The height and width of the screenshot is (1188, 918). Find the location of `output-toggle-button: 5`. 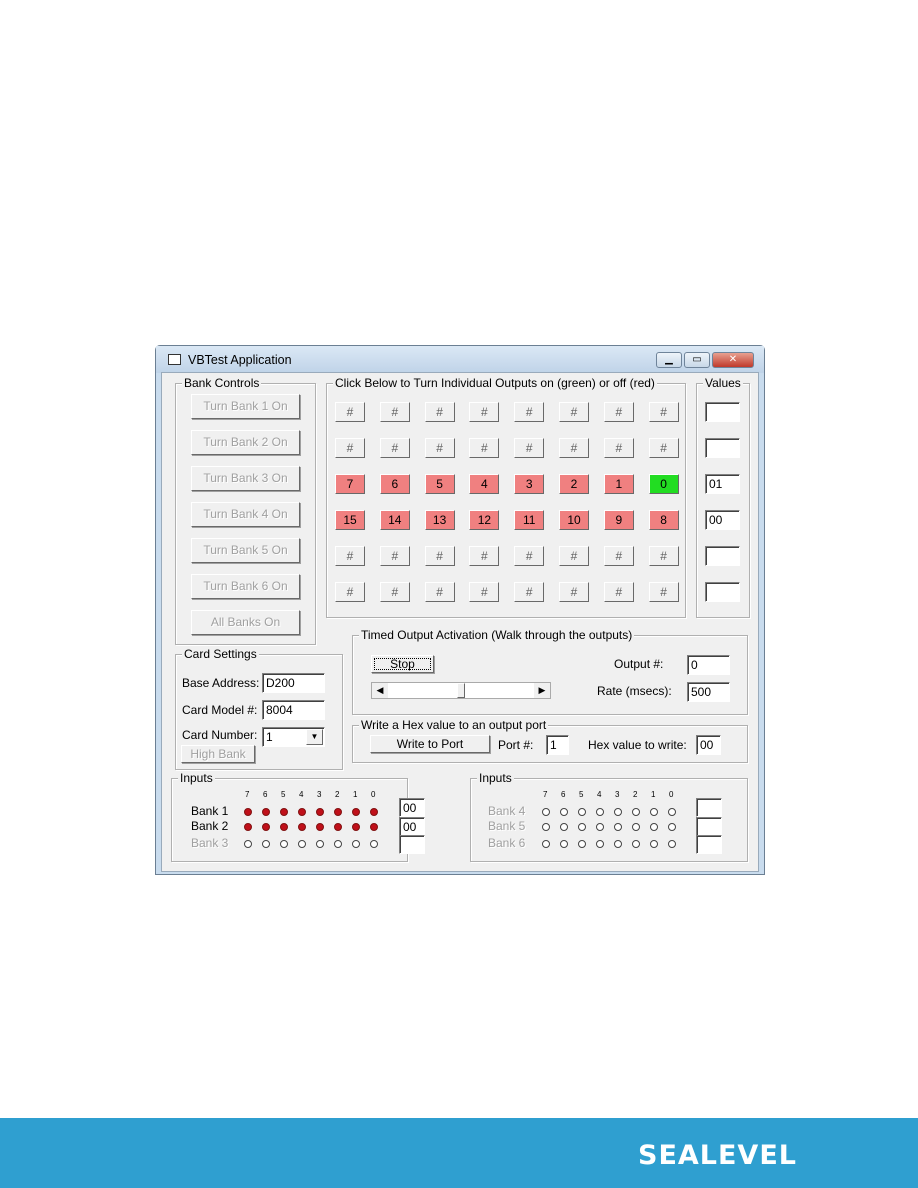

output-toggle-button: 5 is located at coordinates (439, 484).